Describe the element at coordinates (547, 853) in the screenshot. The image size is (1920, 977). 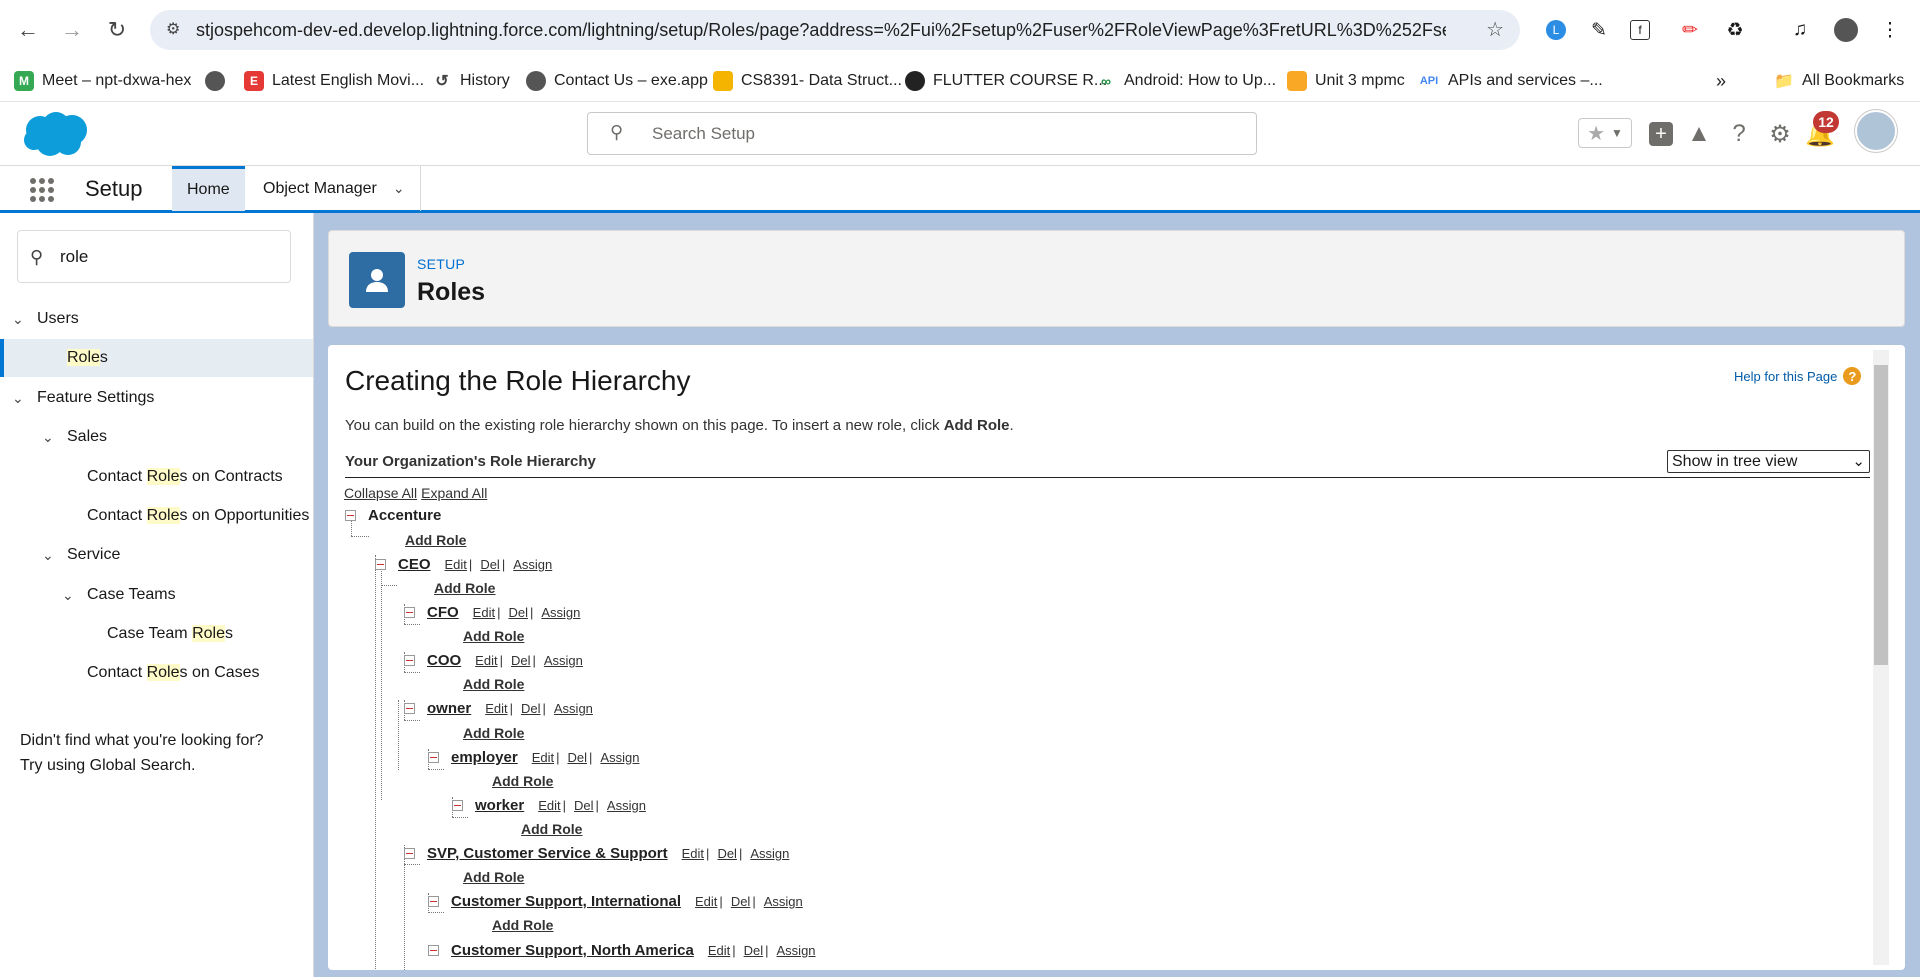
I see `role-link: SVP, Customer Service & Support` at that location.